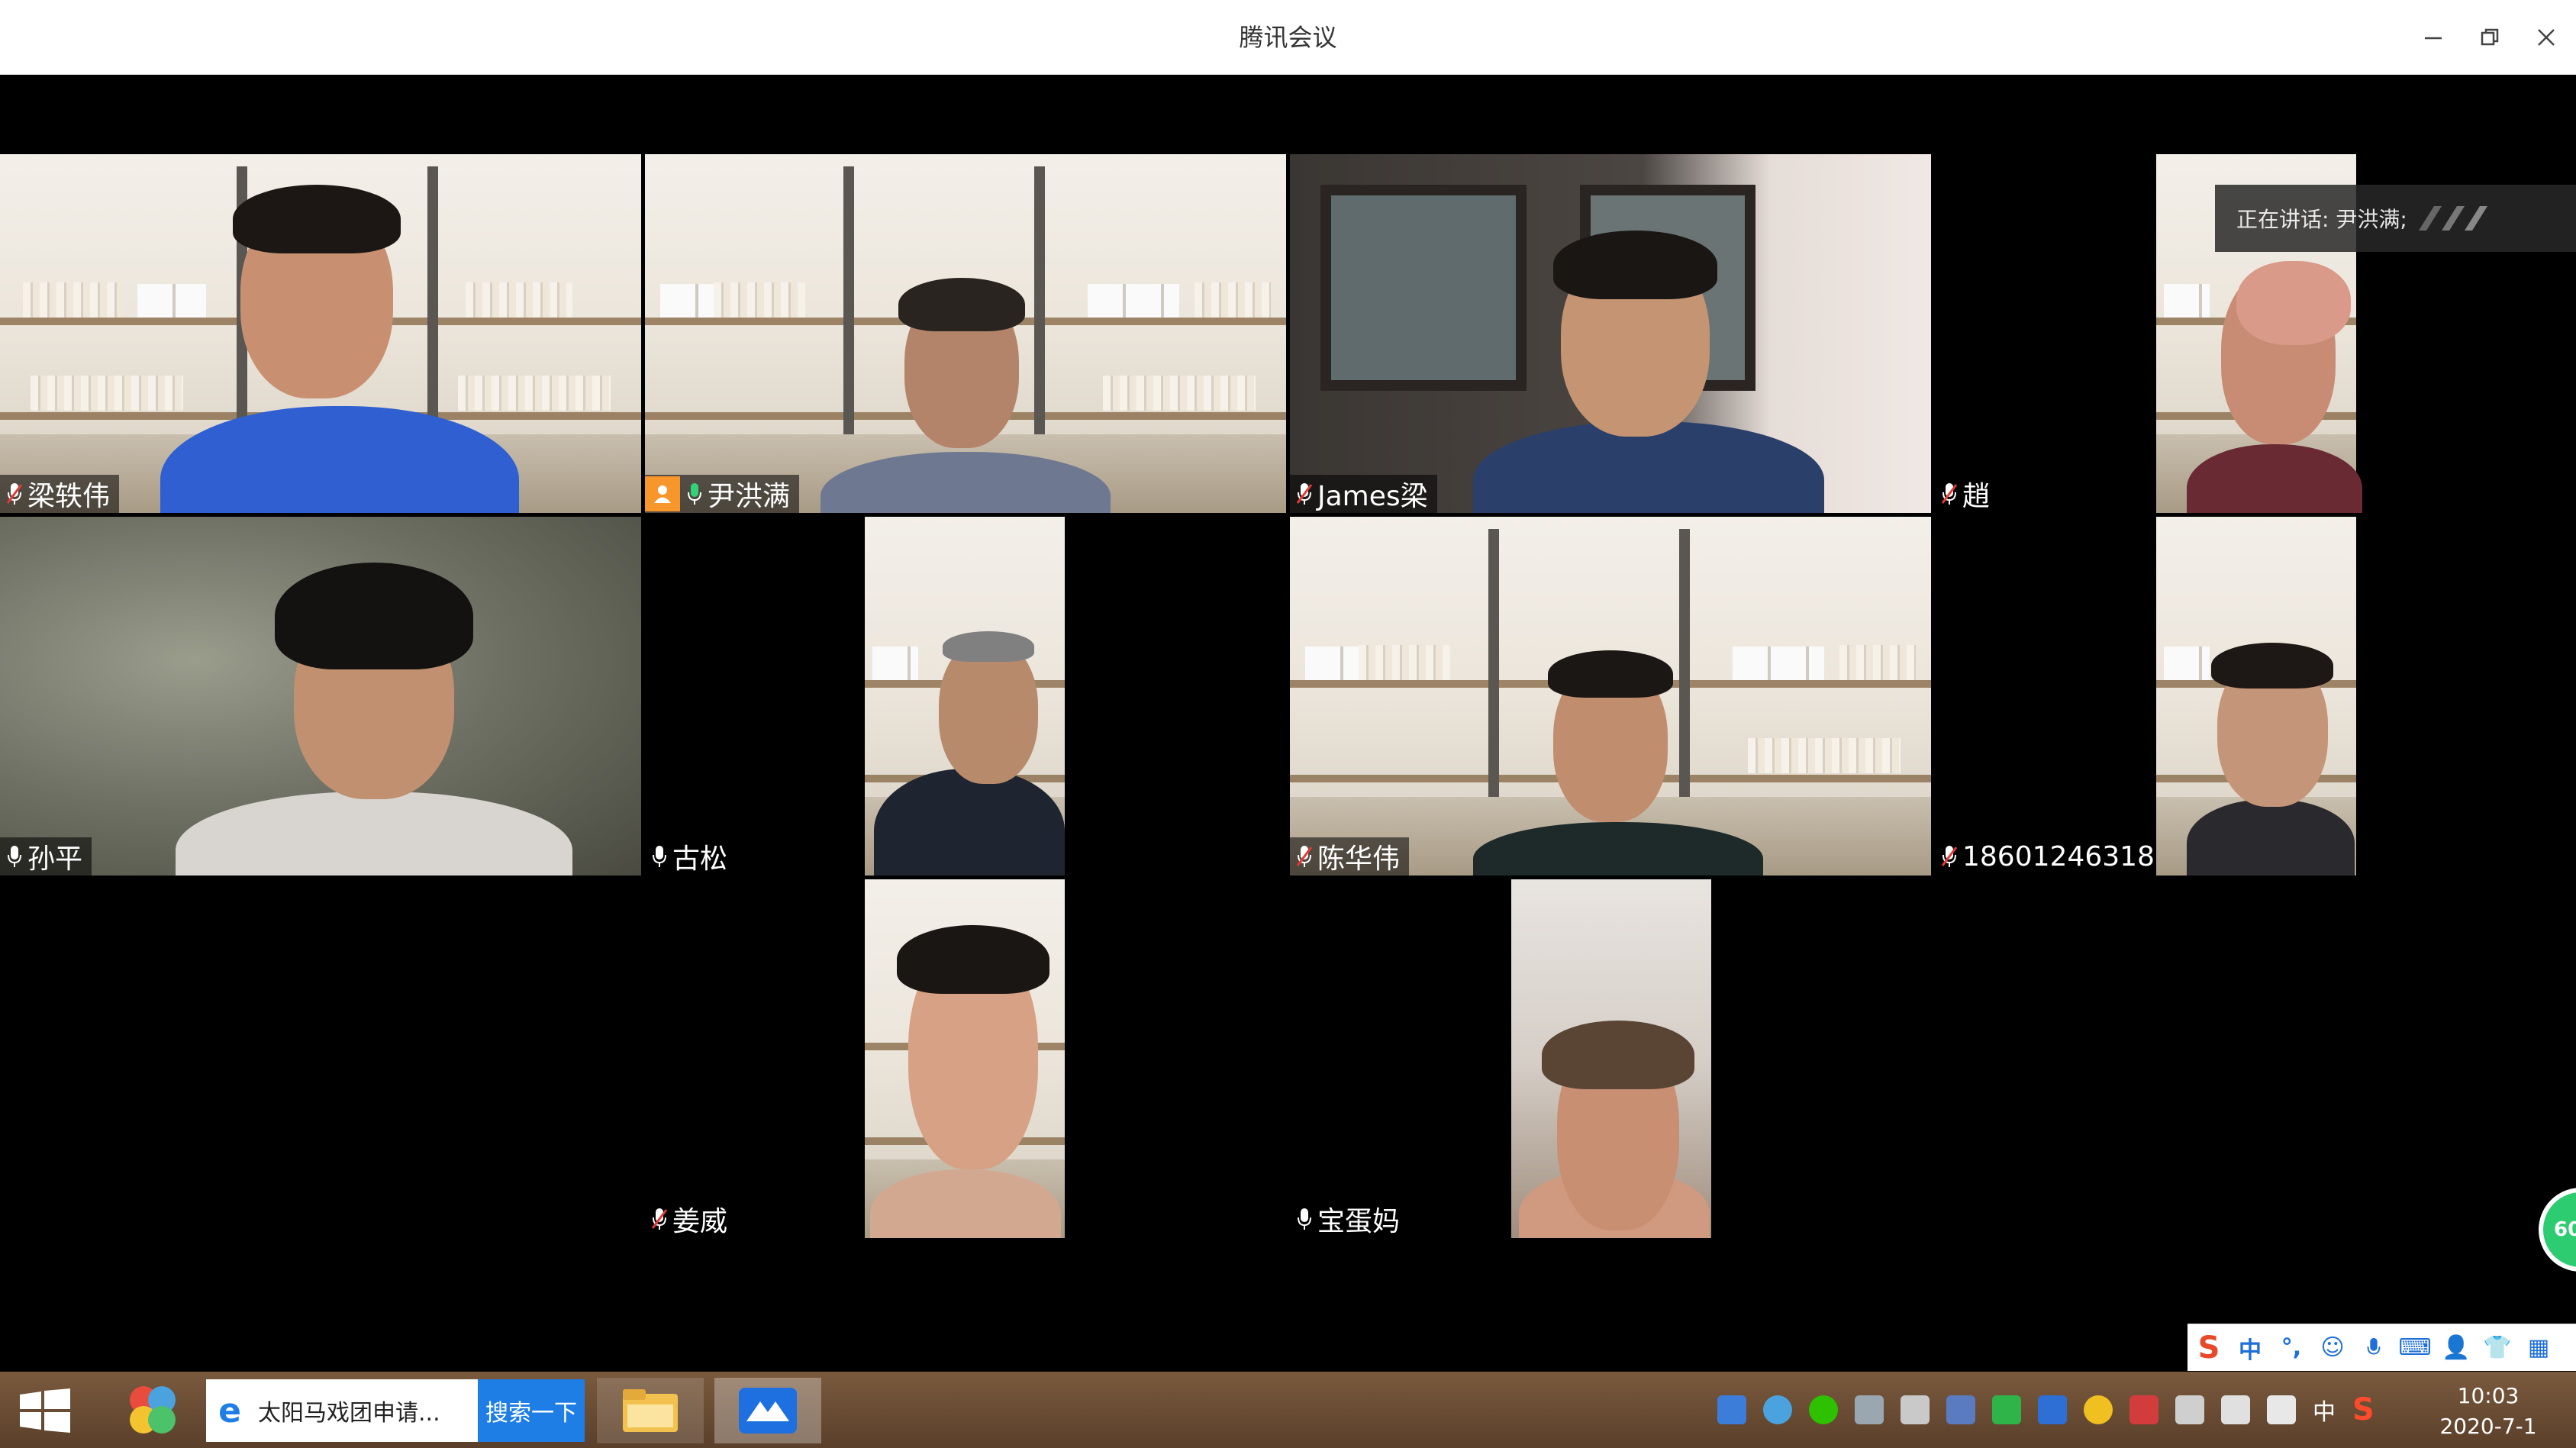 The width and height of the screenshot is (2576, 1448). What do you see at coordinates (2049, 857) in the screenshot?
I see `participant-name-label: 18601246318` at bounding box center [2049, 857].